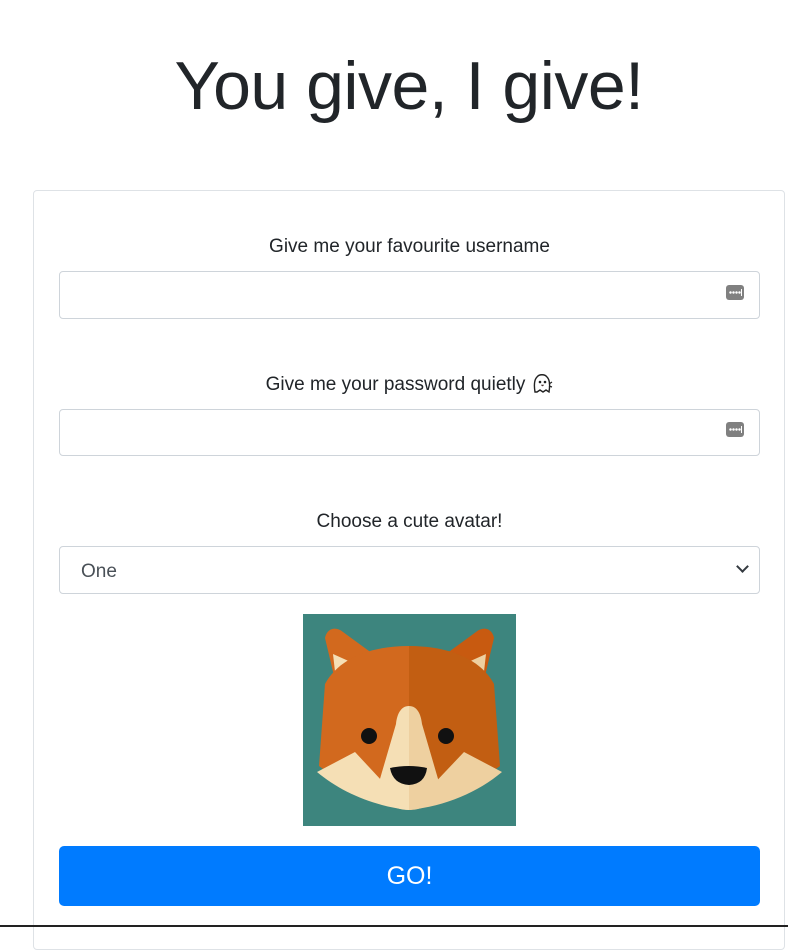 The height and width of the screenshot is (950, 788). What do you see at coordinates (409, 720) in the screenshot?
I see `fox-avatar` at bounding box center [409, 720].